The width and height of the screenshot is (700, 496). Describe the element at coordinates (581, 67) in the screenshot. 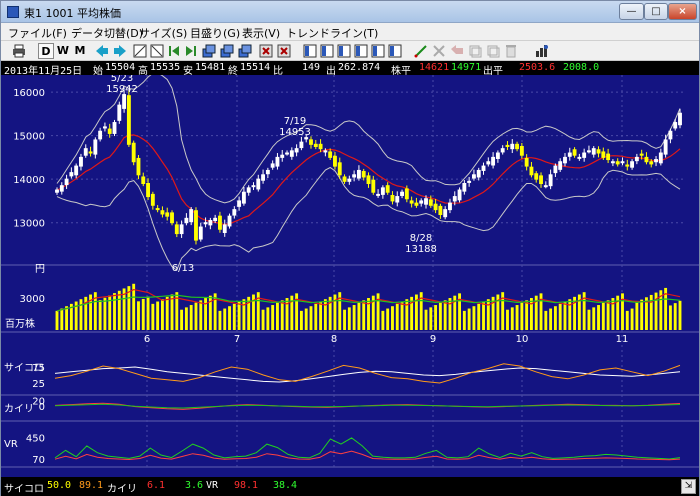

I see `vol-ma2-value: 2008.0` at that location.